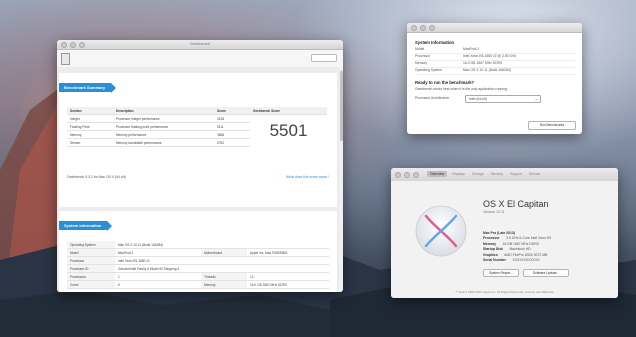  What do you see at coordinates (435, 42) in the screenshot?
I see `sysinfo-section-title: System Information` at bounding box center [435, 42].